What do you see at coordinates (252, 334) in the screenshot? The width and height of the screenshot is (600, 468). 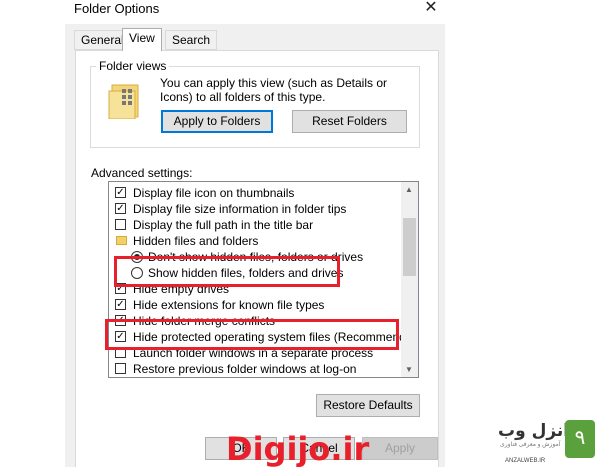 I see `highlight-box-protected-files` at bounding box center [252, 334].